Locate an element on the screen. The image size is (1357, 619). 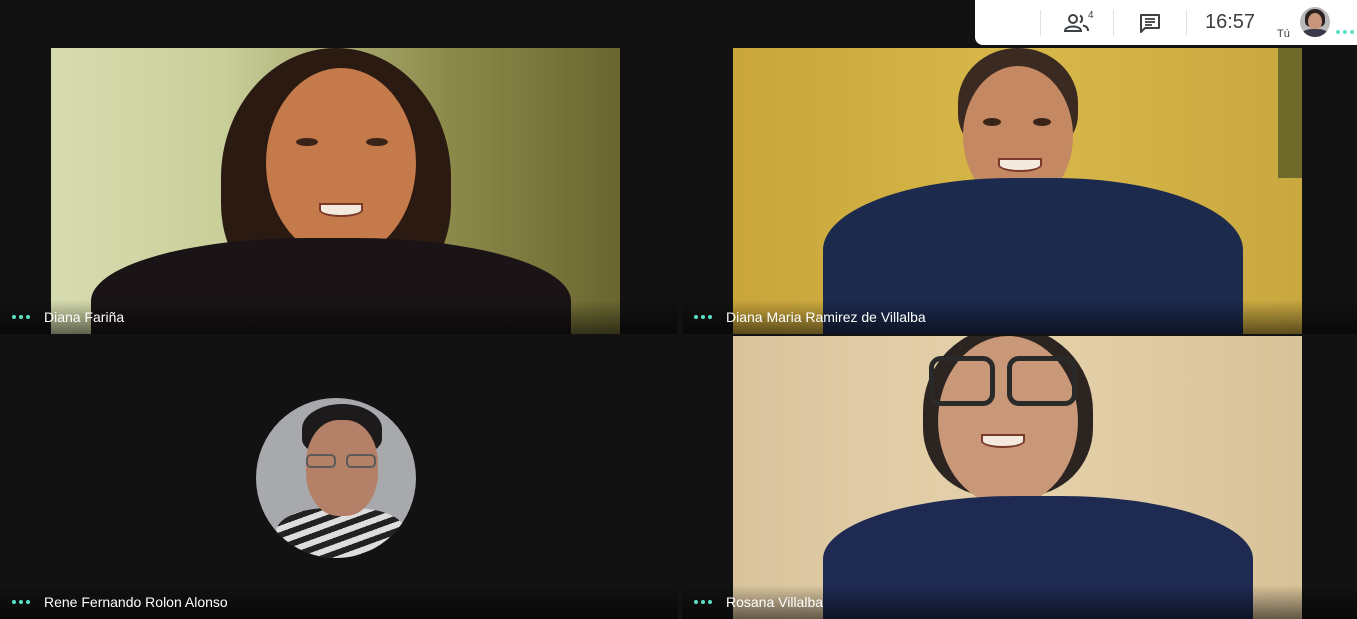
current-time: 16:57 is located at coordinates (1230, 22).